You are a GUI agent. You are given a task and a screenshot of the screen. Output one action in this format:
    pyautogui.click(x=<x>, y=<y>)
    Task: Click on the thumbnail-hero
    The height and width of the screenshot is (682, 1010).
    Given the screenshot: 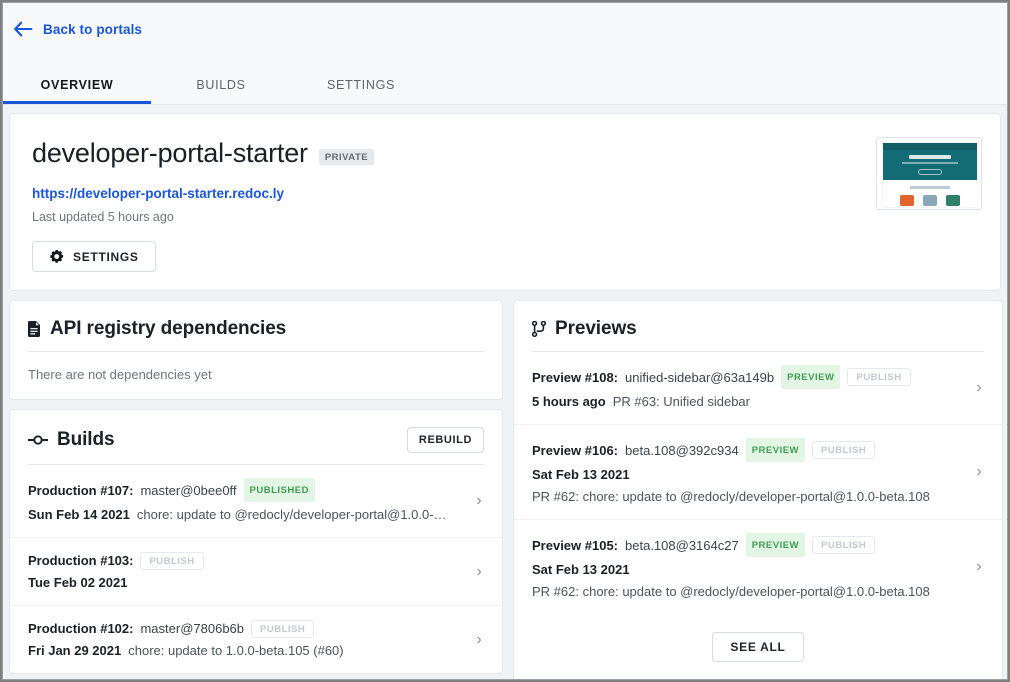 What is the action you would take?
    pyautogui.click(x=930, y=161)
    